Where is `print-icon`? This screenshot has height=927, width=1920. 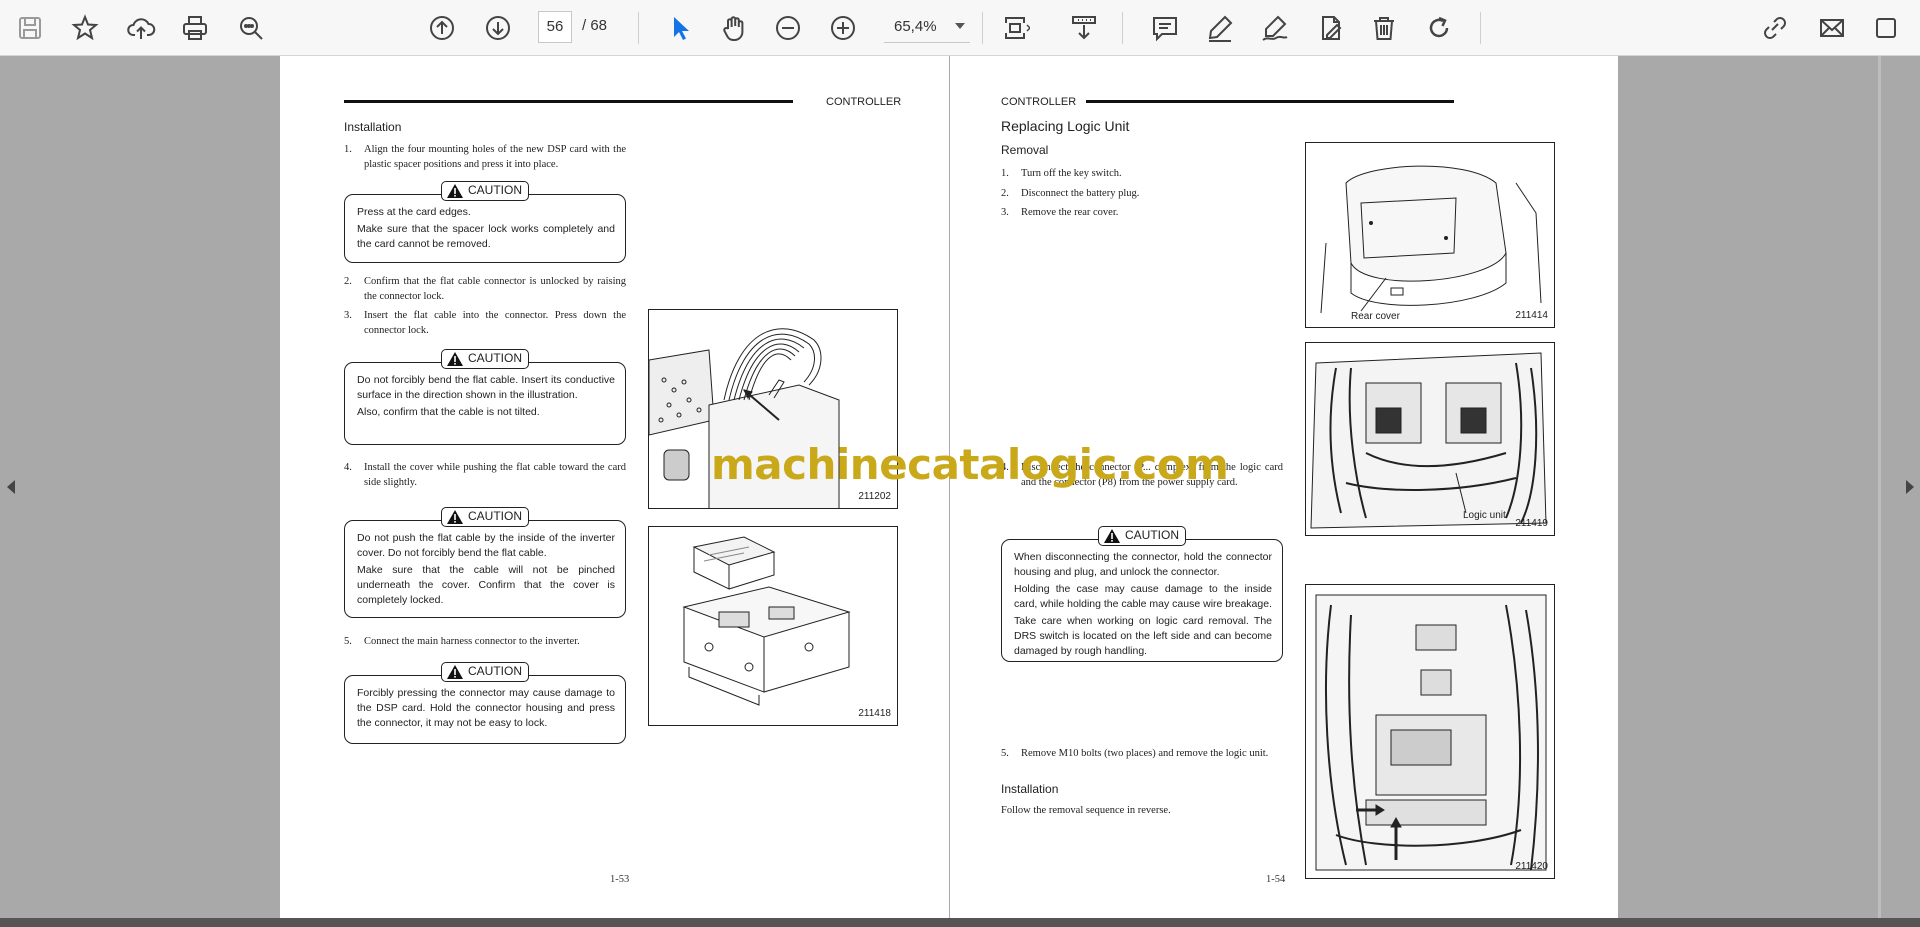
print-icon is located at coordinates (195, 28).